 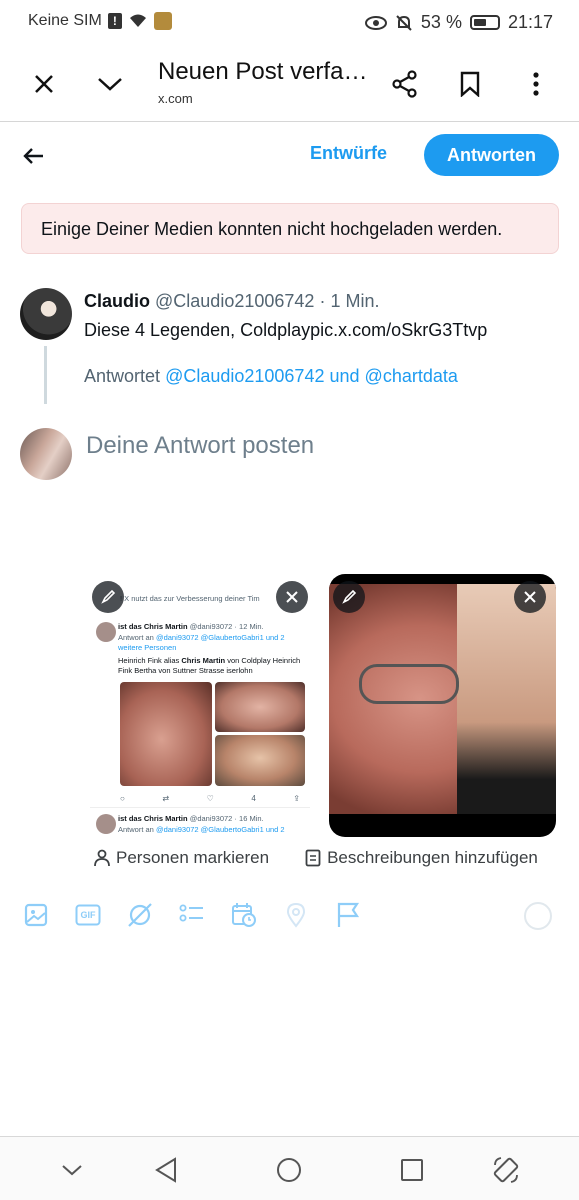 What do you see at coordinates (110, 84) in the screenshot?
I see `chevron-down-icon` at bounding box center [110, 84].